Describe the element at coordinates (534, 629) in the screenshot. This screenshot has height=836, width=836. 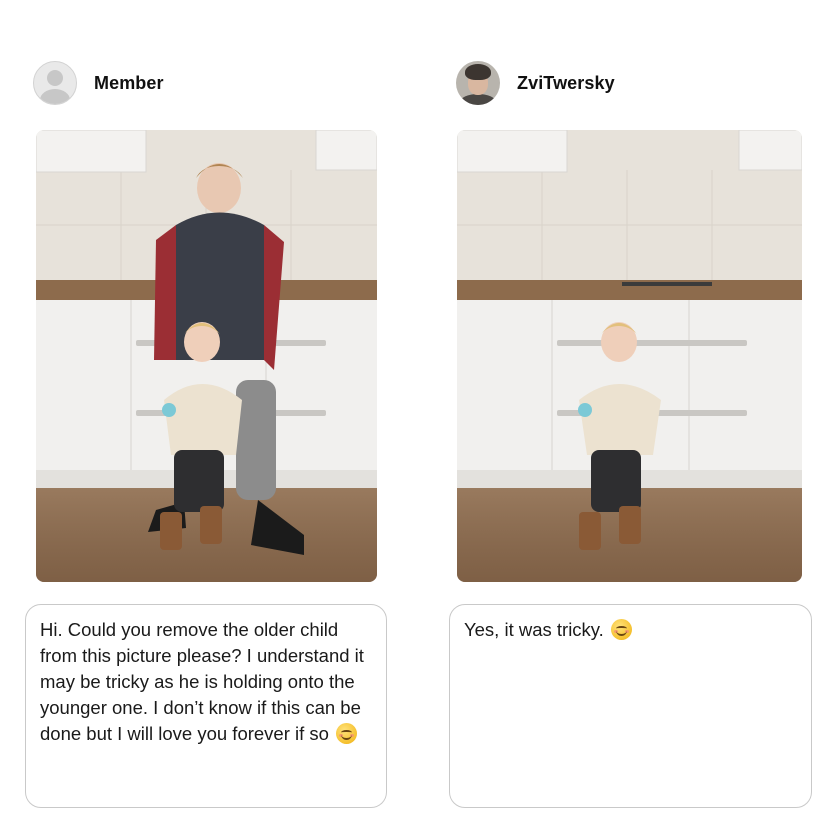
I see `message-body: Yes, it was tricky.` at that location.